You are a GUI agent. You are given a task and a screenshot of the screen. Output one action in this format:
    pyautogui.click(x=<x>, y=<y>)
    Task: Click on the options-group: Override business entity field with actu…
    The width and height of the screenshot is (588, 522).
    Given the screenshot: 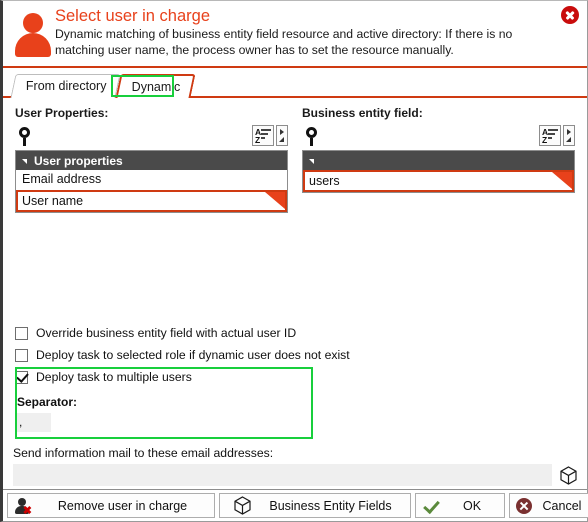 What is the action you would take?
    pyautogui.click(x=182, y=381)
    